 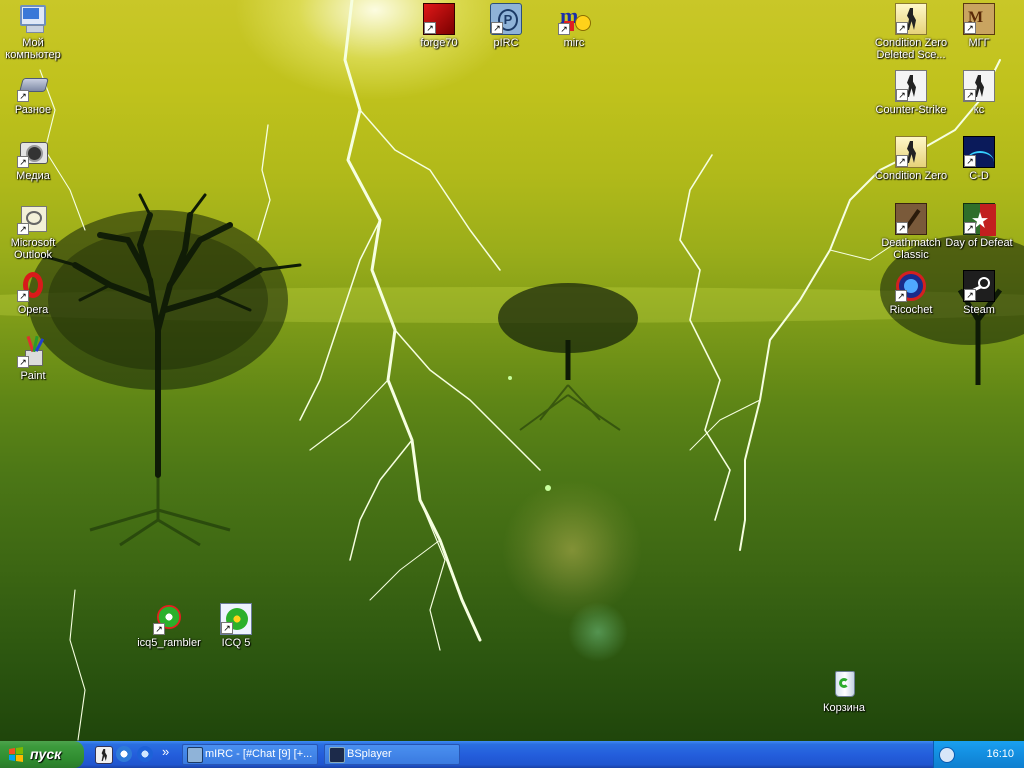 I want to click on desktop-icon-day-of-defeat: Day of Defeat, so click(x=979, y=226).